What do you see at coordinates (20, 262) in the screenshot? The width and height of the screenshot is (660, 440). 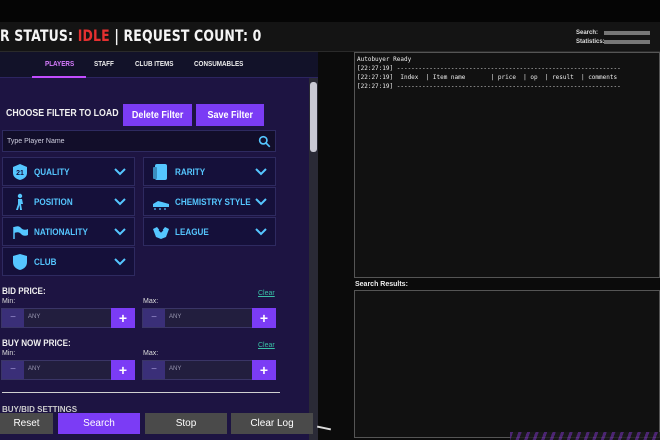 I see `shield-icon` at bounding box center [20, 262].